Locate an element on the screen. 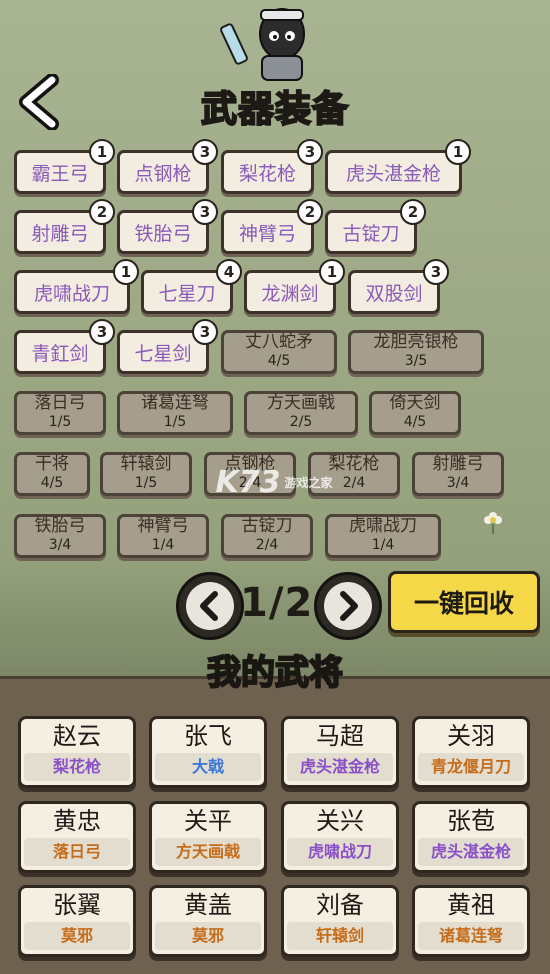 The height and width of the screenshot is (974, 550). equipped-weapon: 方天画戟 is located at coordinates (208, 852).